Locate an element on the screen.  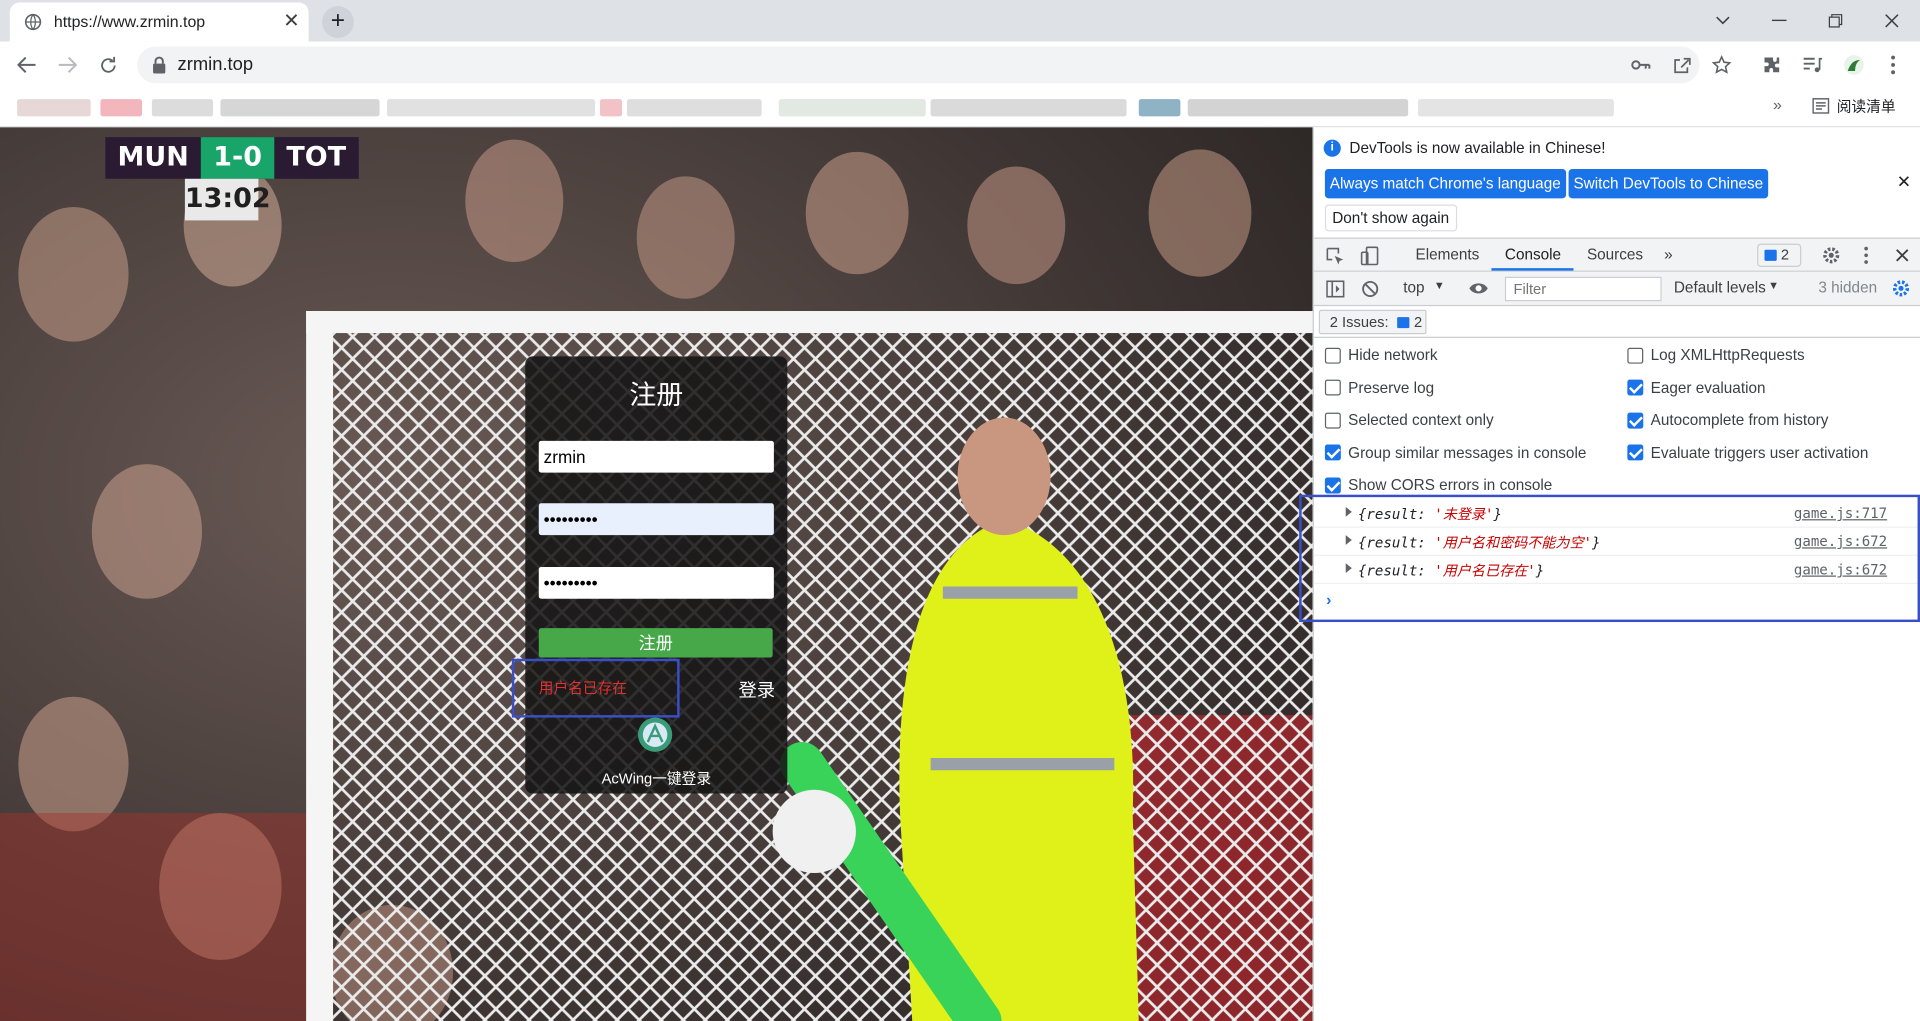
live-expression-eye-icon is located at coordinates (1478, 288).